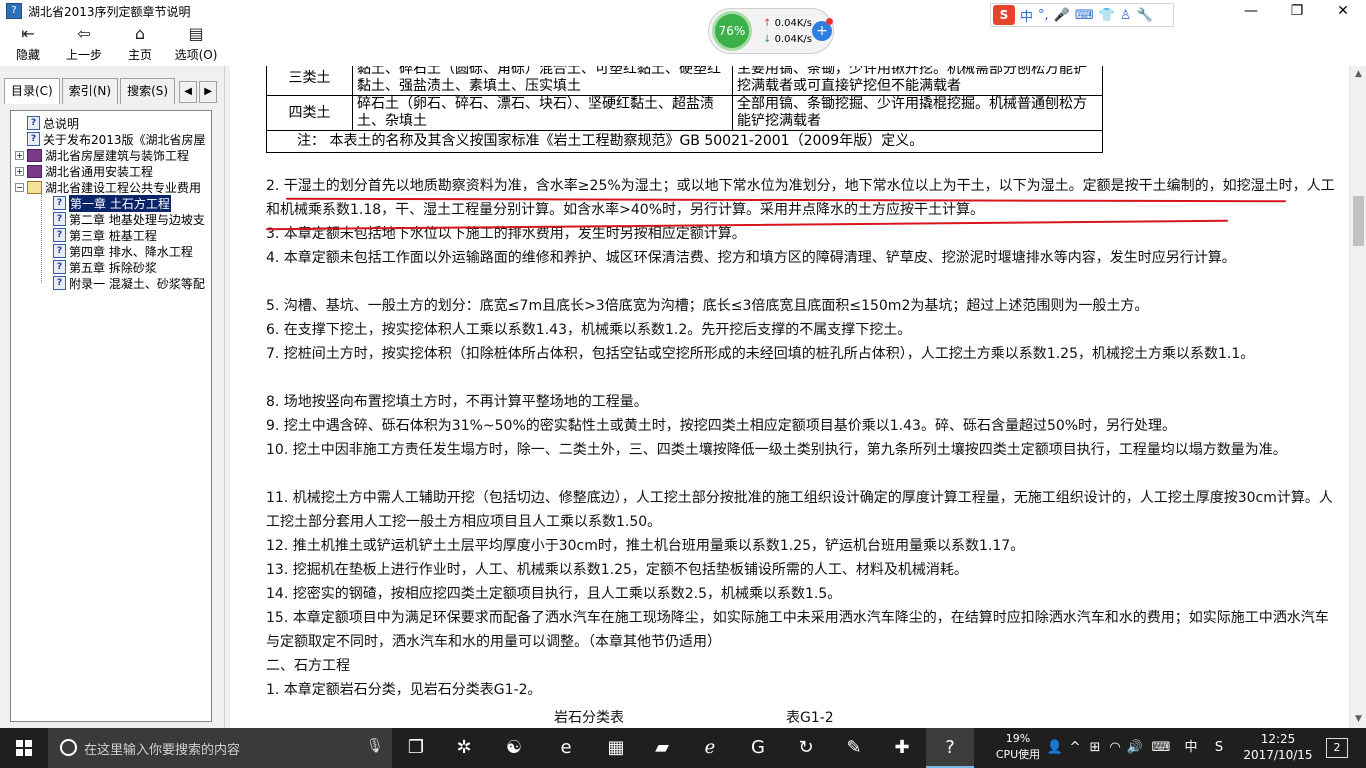 The image size is (1366, 768). What do you see at coordinates (1297, 11) in the screenshot?
I see `restore-button: ❐` at bounding box center [1297, 11].